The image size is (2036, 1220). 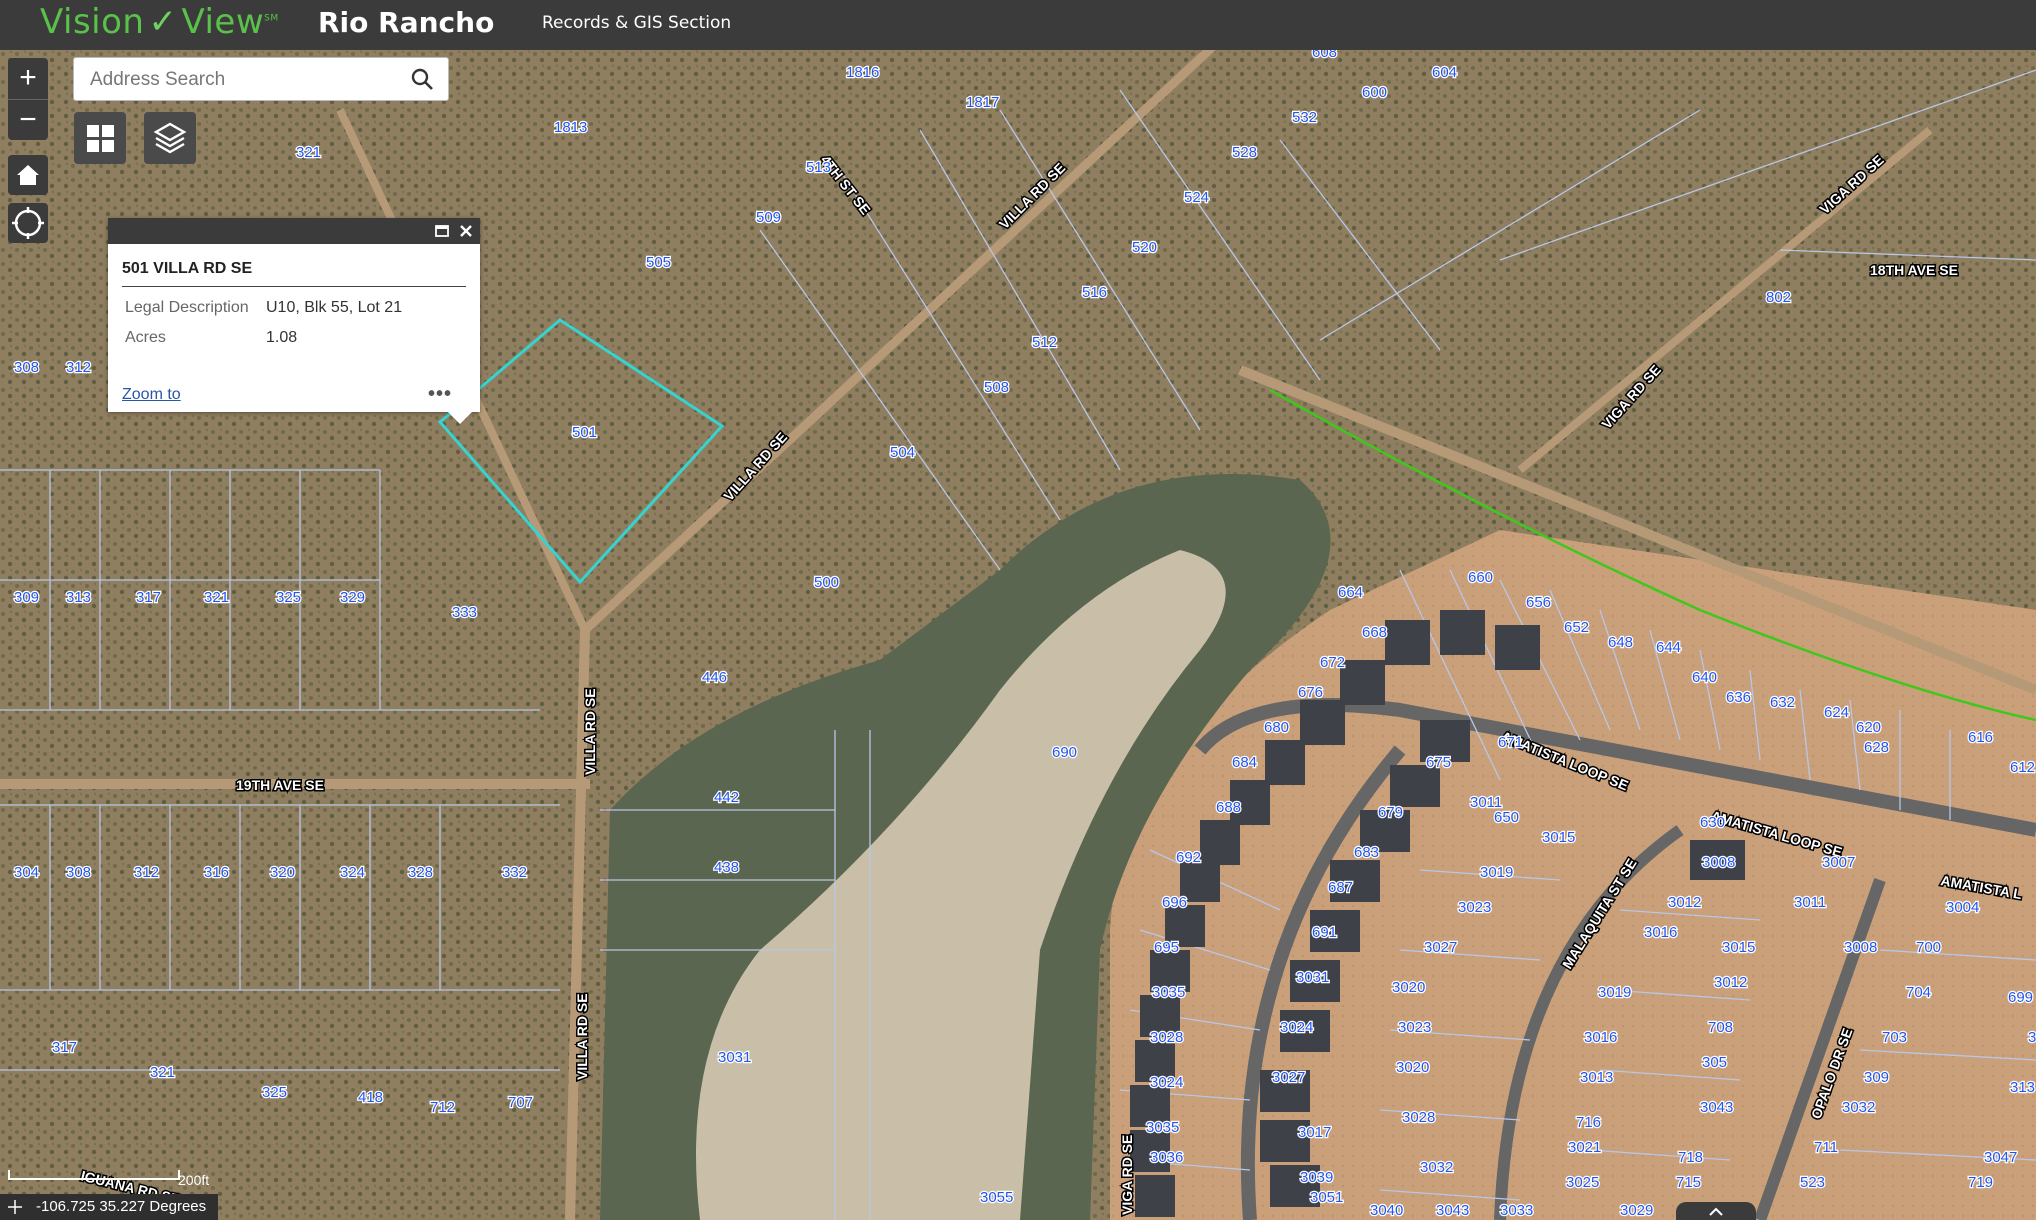 What do you see at coordinates (1374, 92) in the screenshot?
I see `parcel-number-label: 600` at bounding box center [1374, 92].